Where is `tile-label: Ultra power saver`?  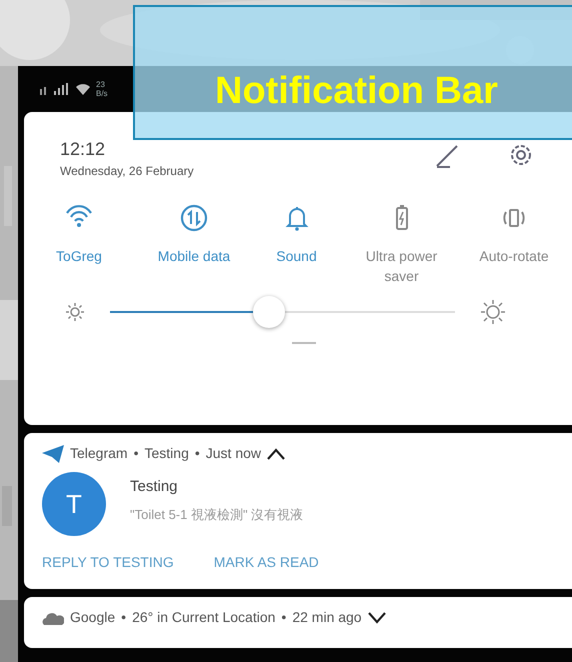
tile-label: Ultra power saver is located at coordinates (401, 266).